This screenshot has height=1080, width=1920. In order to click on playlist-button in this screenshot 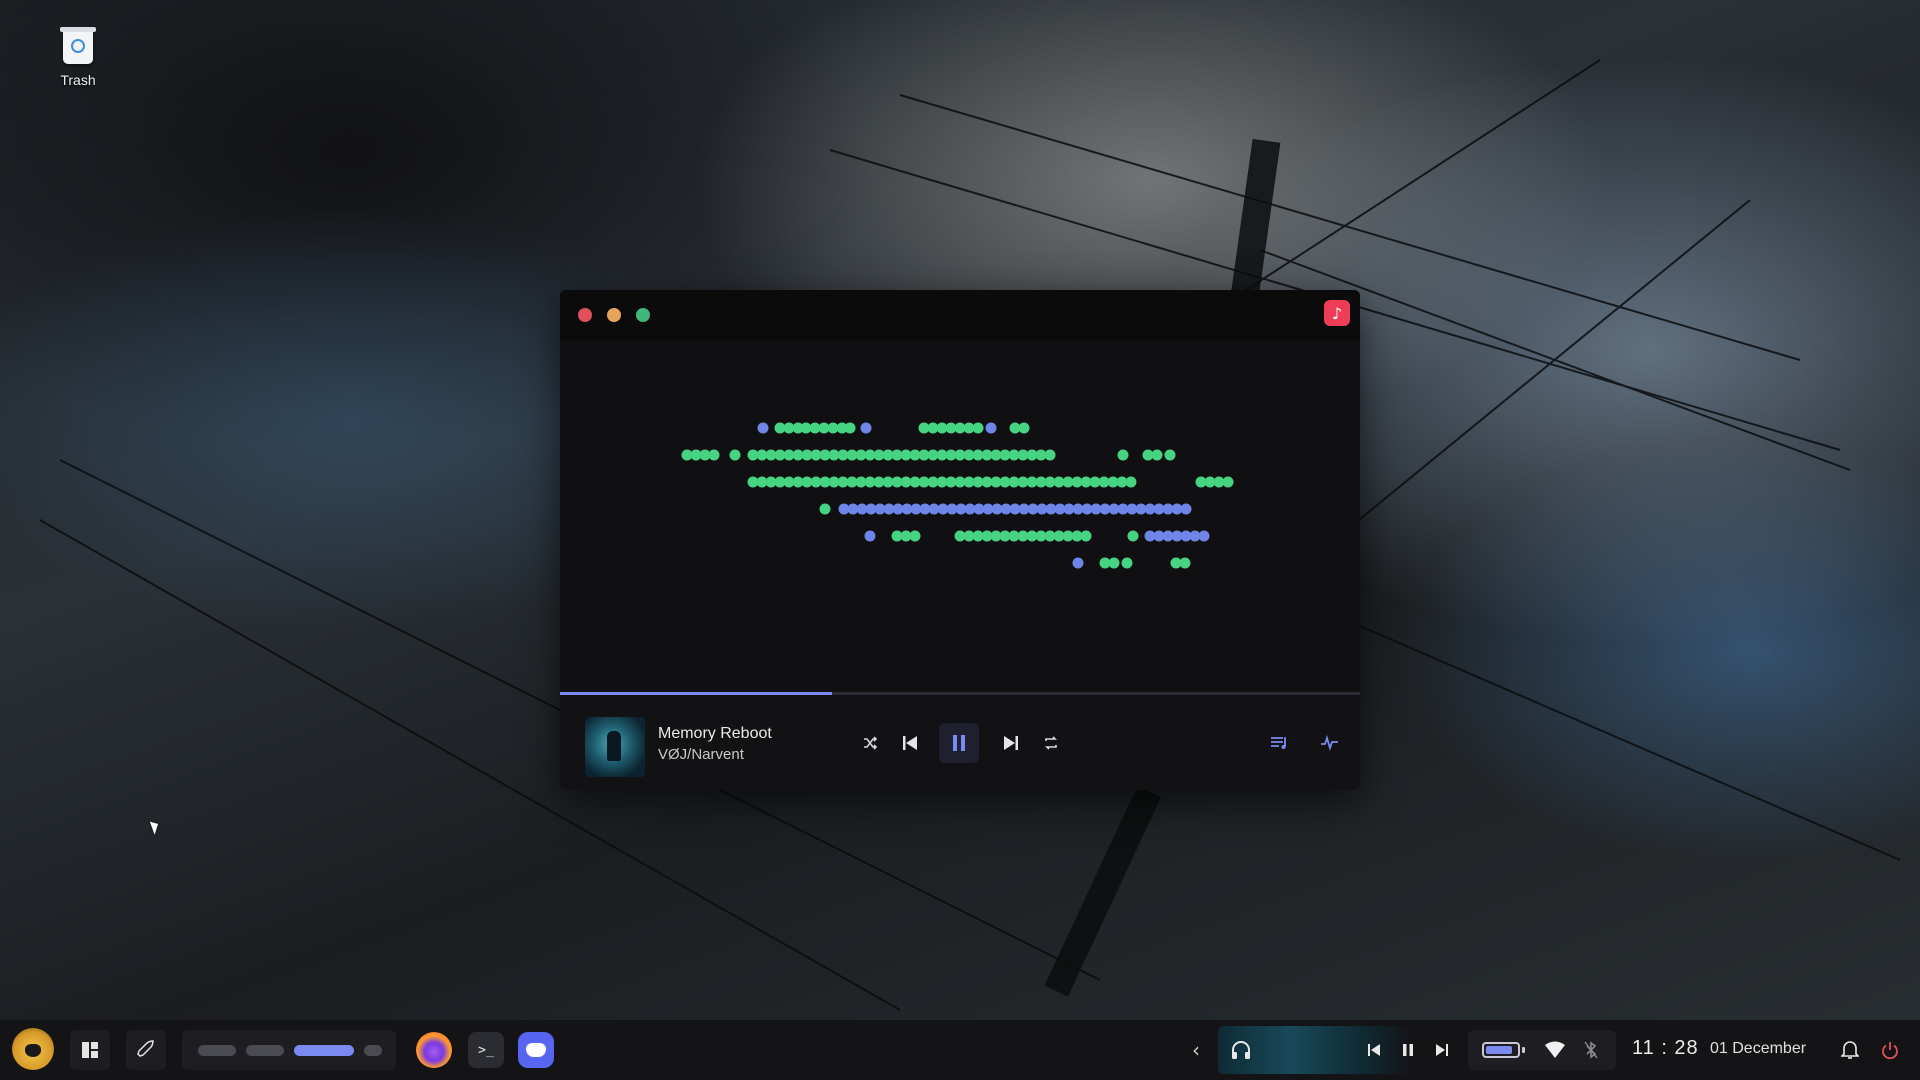, I will do `click(1280, 743)`.